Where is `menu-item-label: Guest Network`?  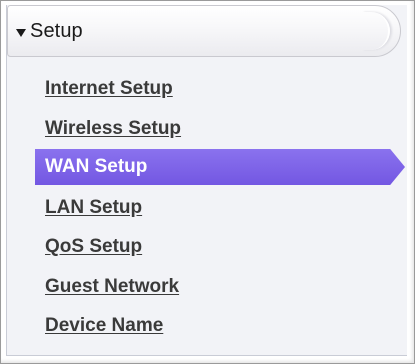
menu-item-label: Guest Network is located at coordinates (112, 286).